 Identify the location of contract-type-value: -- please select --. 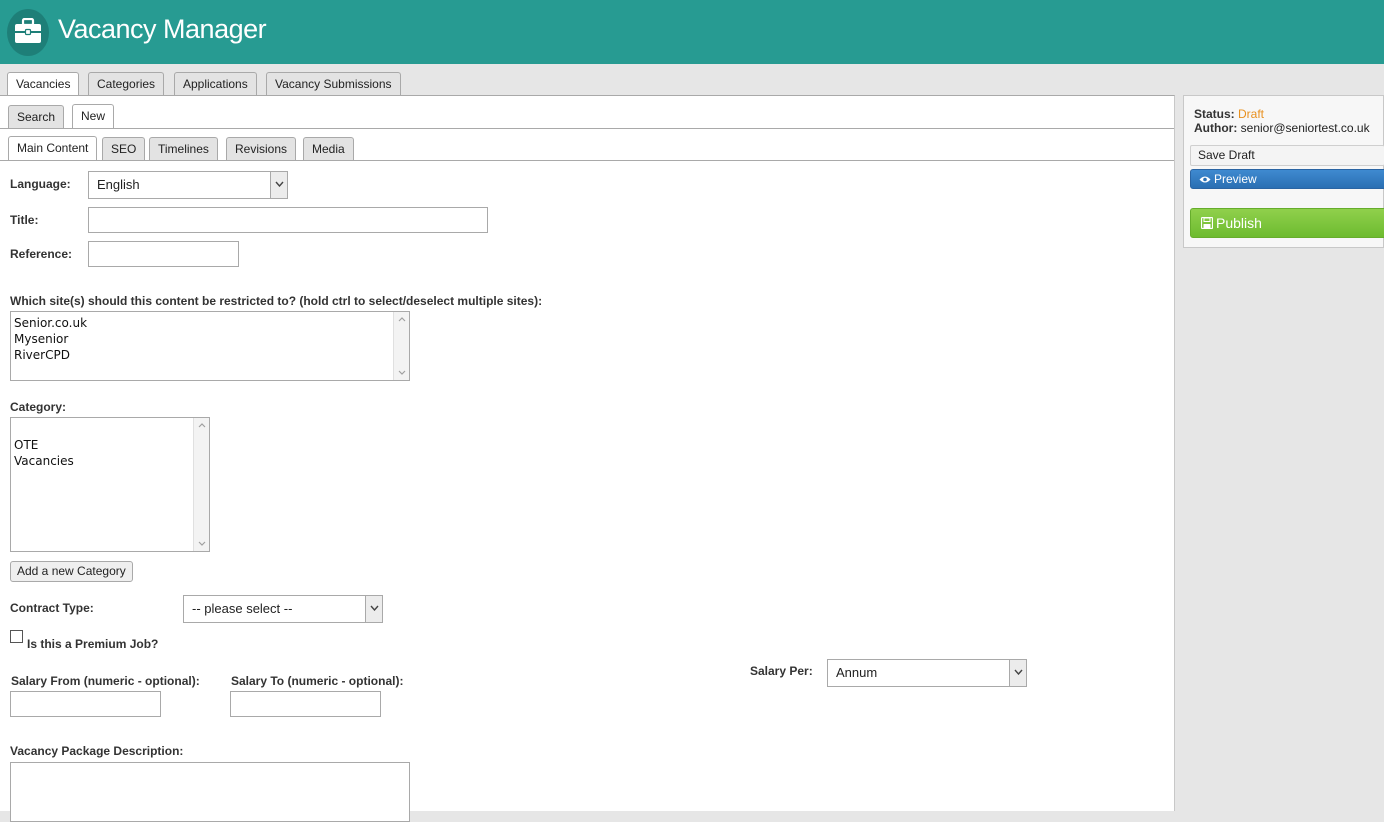
(242, 608).